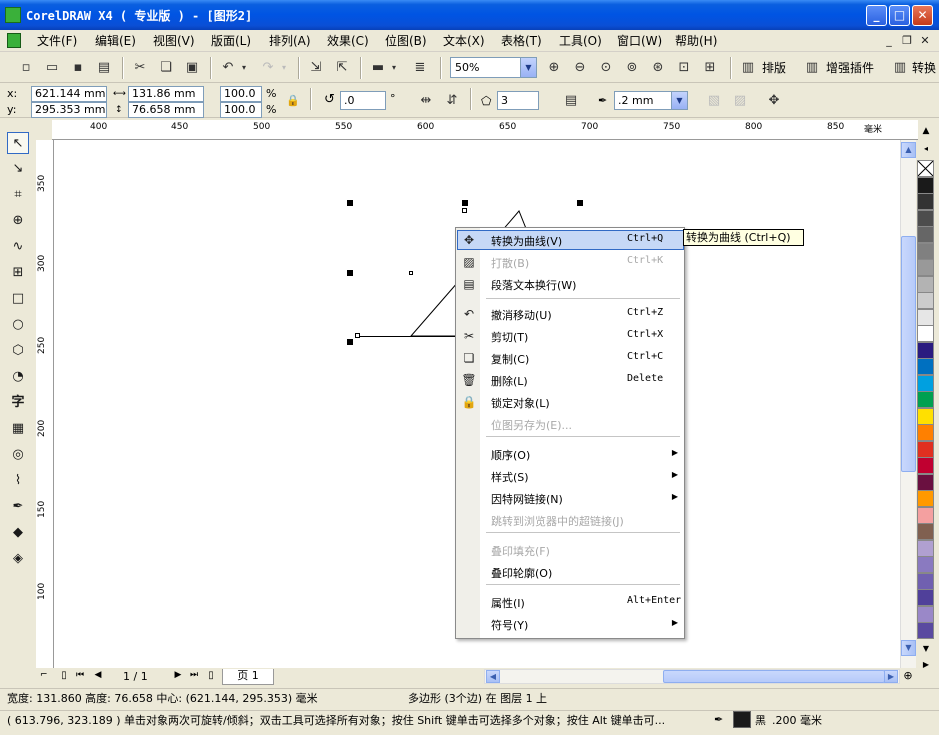 The image size is (939, 735). I want to click on menu-item: 文本(X), so click(464, 41).